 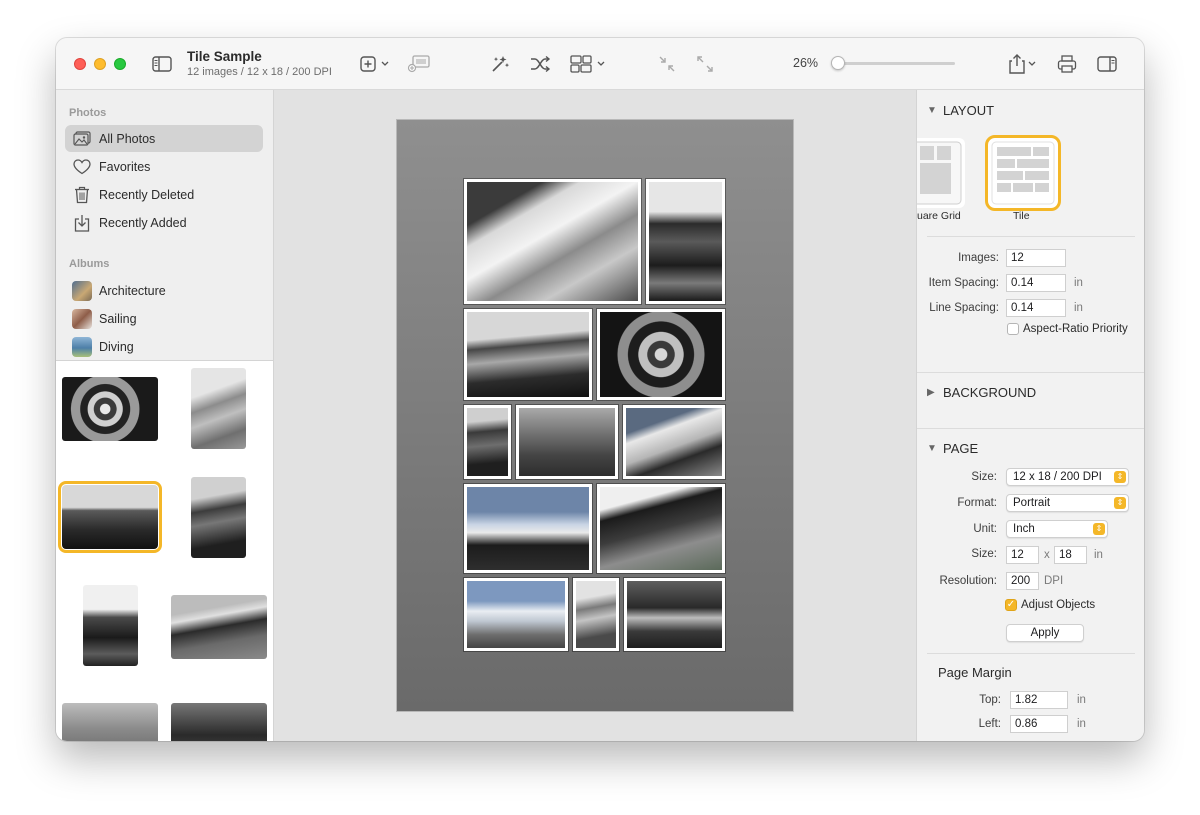 I want to click on item-spacing-field: 0.14, so click(x=1036, y=283).